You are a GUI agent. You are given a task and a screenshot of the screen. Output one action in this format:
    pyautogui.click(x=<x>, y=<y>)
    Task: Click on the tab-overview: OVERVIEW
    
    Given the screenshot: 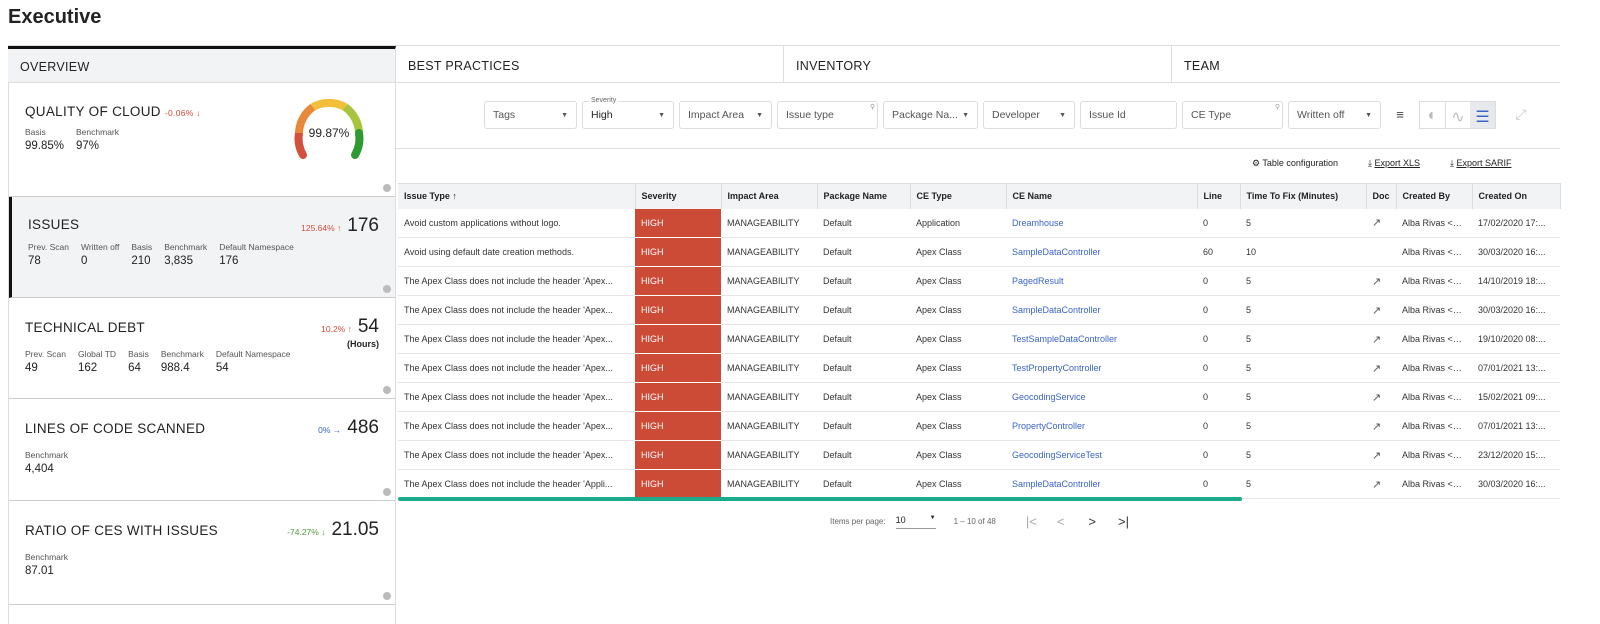 What is the action you would take?
    pyautogui.click(x=202, y=64)
    